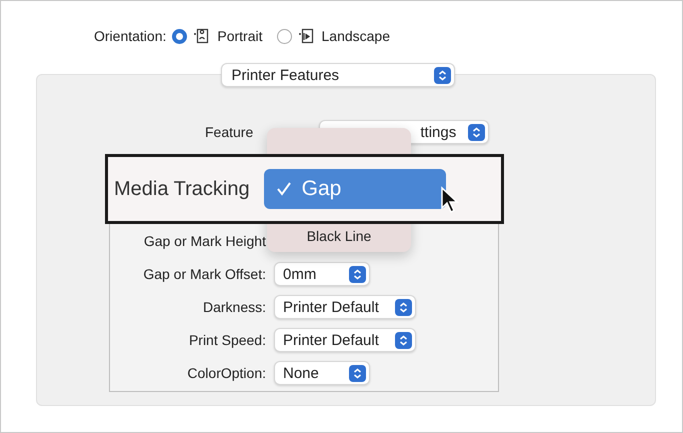  Describe the element at coordinates (450, 200) in the screenshot. I see `cursor-icon` at that location.